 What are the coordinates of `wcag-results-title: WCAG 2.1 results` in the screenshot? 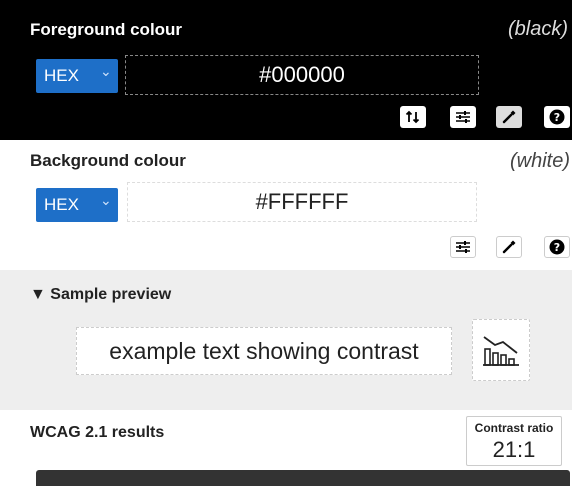 It's located at (97, 432).